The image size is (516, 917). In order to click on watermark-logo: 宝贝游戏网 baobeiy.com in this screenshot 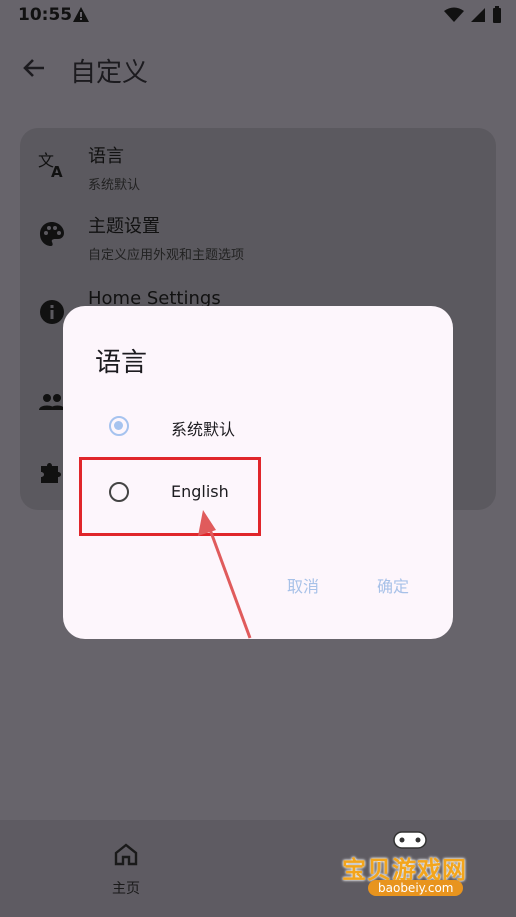, I will do `click(413, 871)`.